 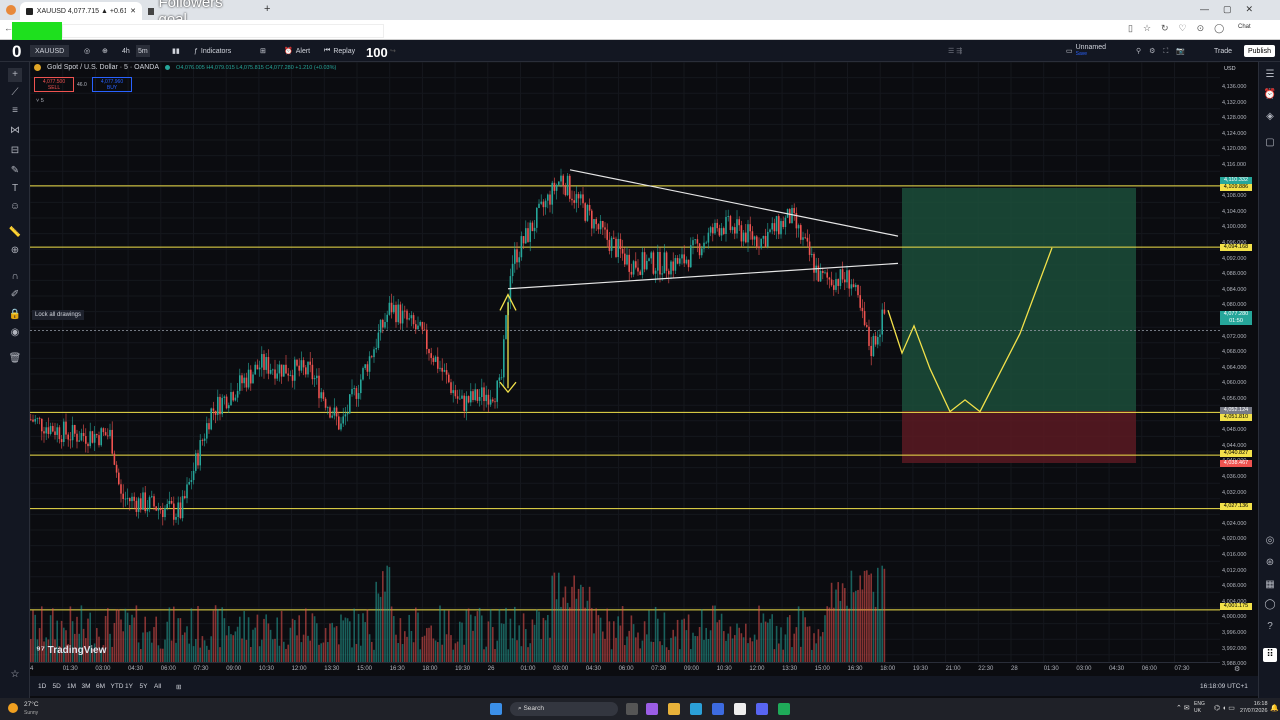 I want to click on profile-icon, so click(x=11, y=10).